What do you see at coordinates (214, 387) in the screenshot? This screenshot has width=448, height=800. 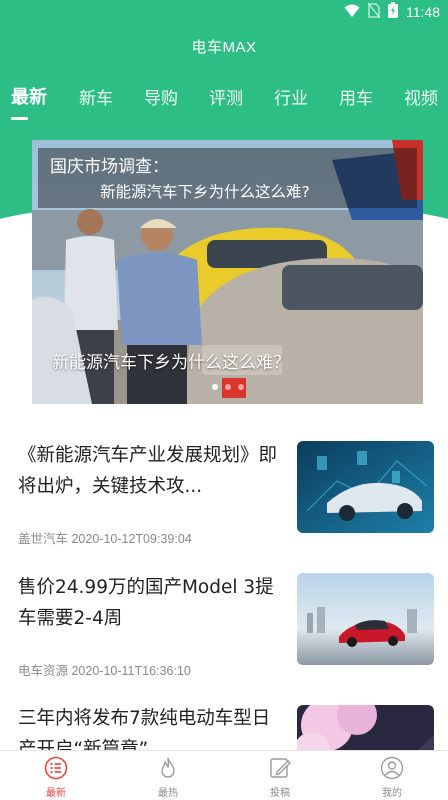 I see `carousel-dot-active` at bounding box center [214, 387].